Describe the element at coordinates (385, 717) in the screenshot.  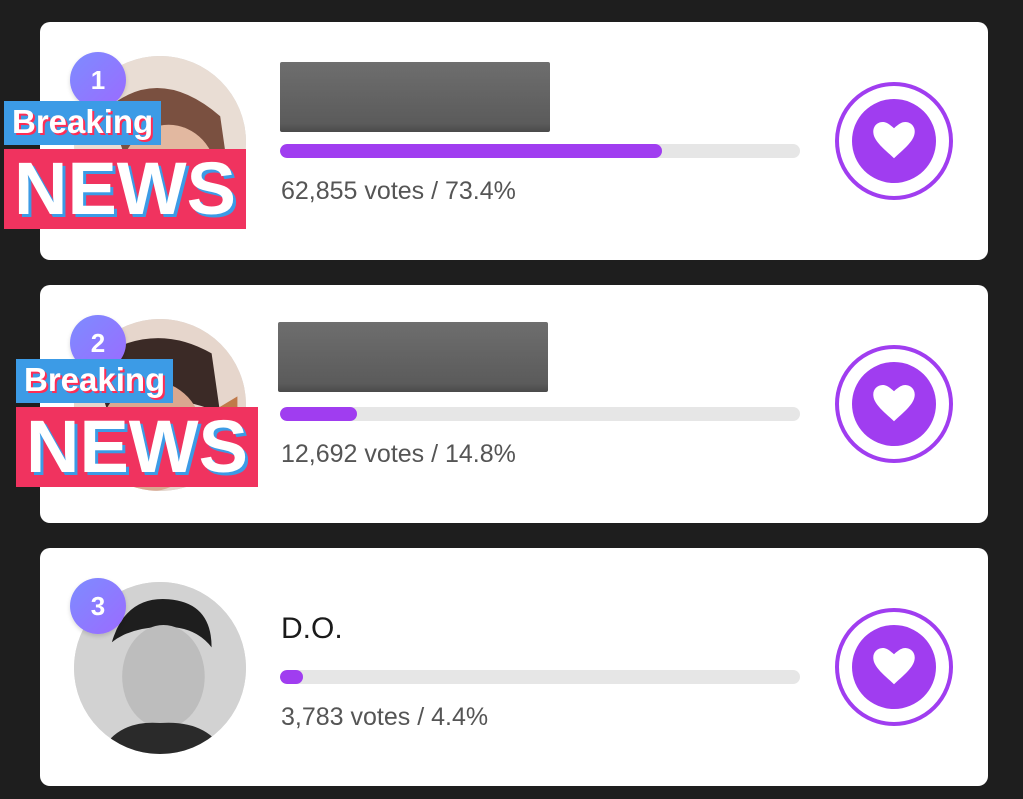
I see `vote-count: 3,783 votes / 4.4%` at that location.